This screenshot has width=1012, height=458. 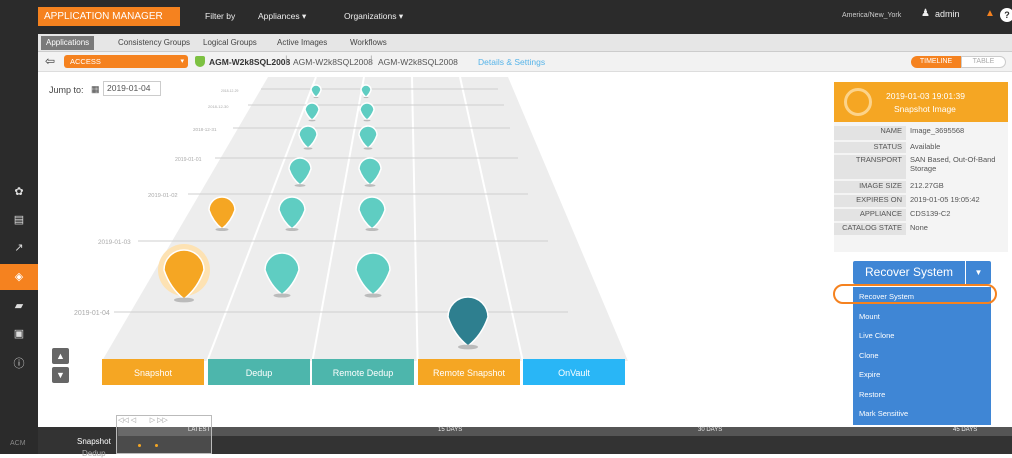 I want to click on organizations-label: Organizations, so click(x=370, y=16).